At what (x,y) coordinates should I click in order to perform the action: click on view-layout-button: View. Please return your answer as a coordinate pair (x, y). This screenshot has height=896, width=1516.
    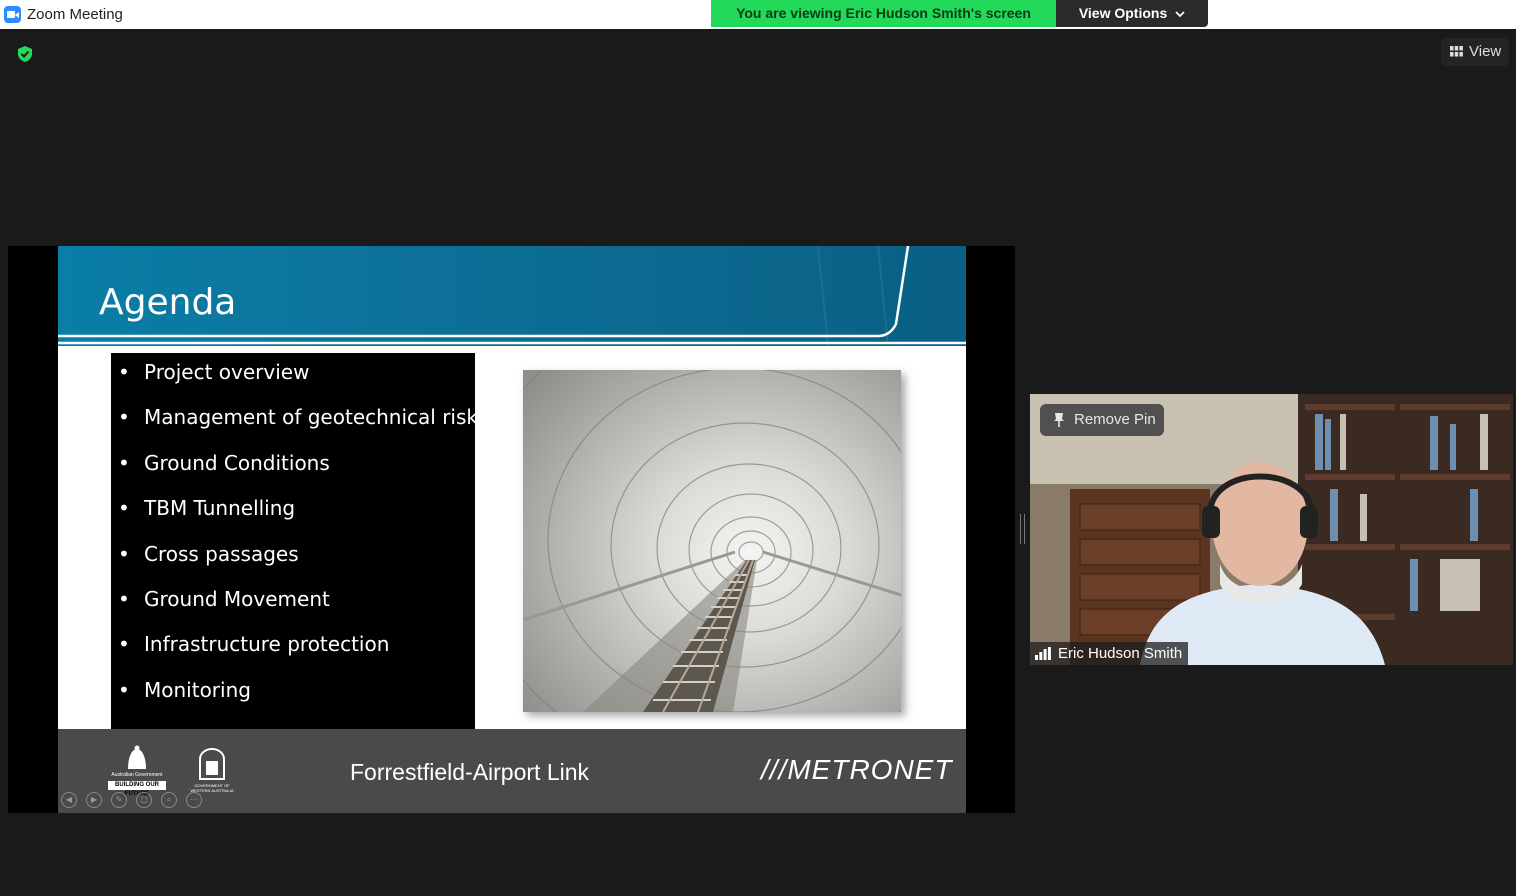
    Looking at the image, I should click on (1475, 52).